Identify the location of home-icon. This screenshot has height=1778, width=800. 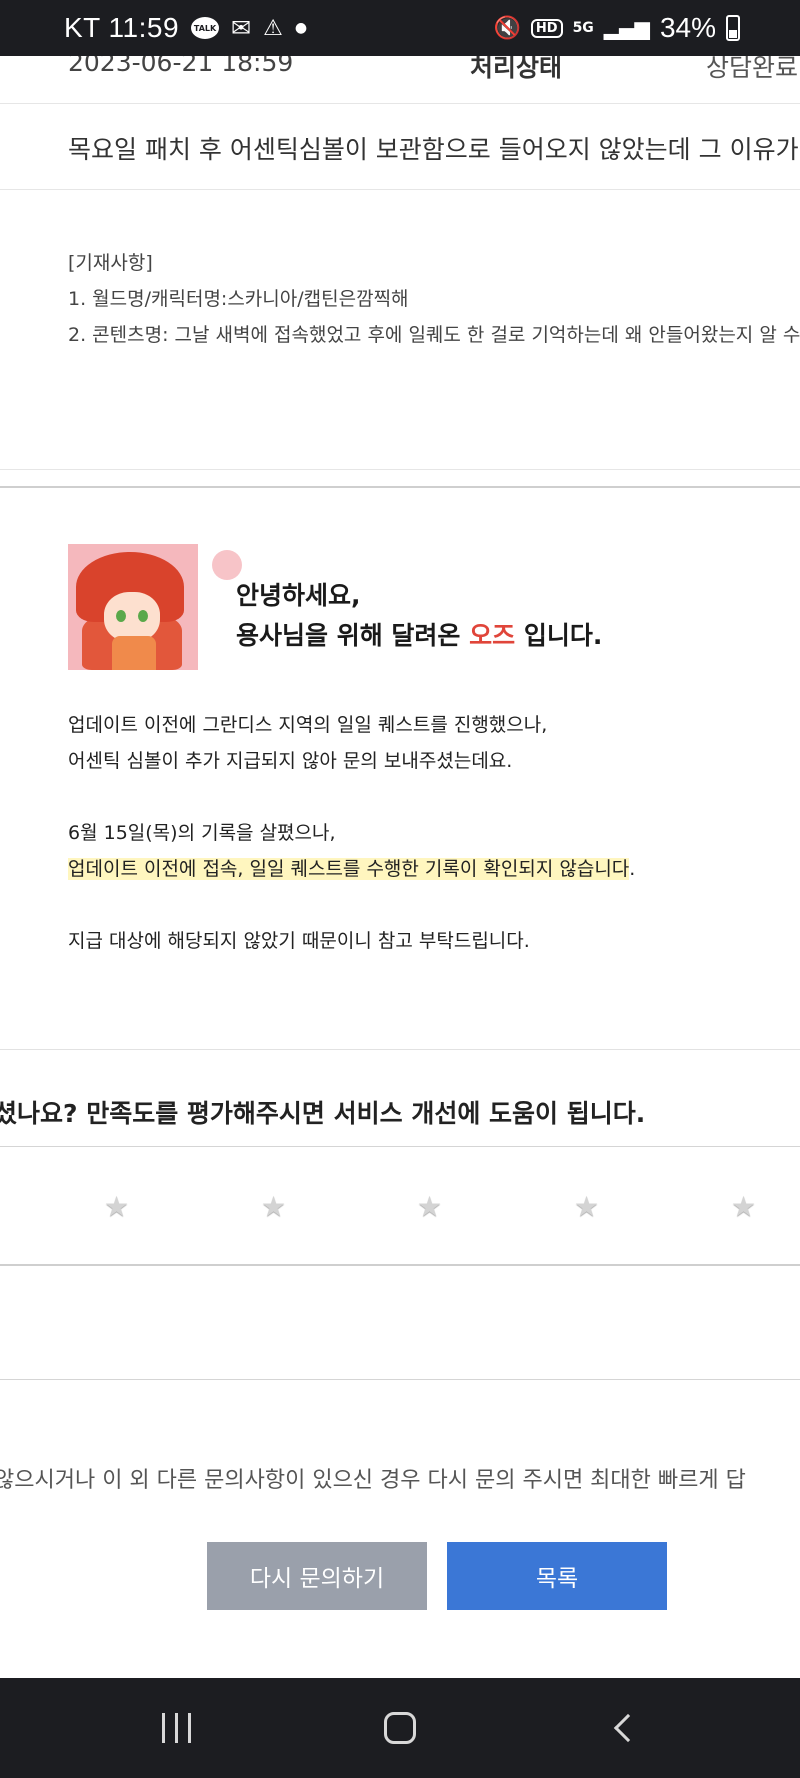
(400, 1728).